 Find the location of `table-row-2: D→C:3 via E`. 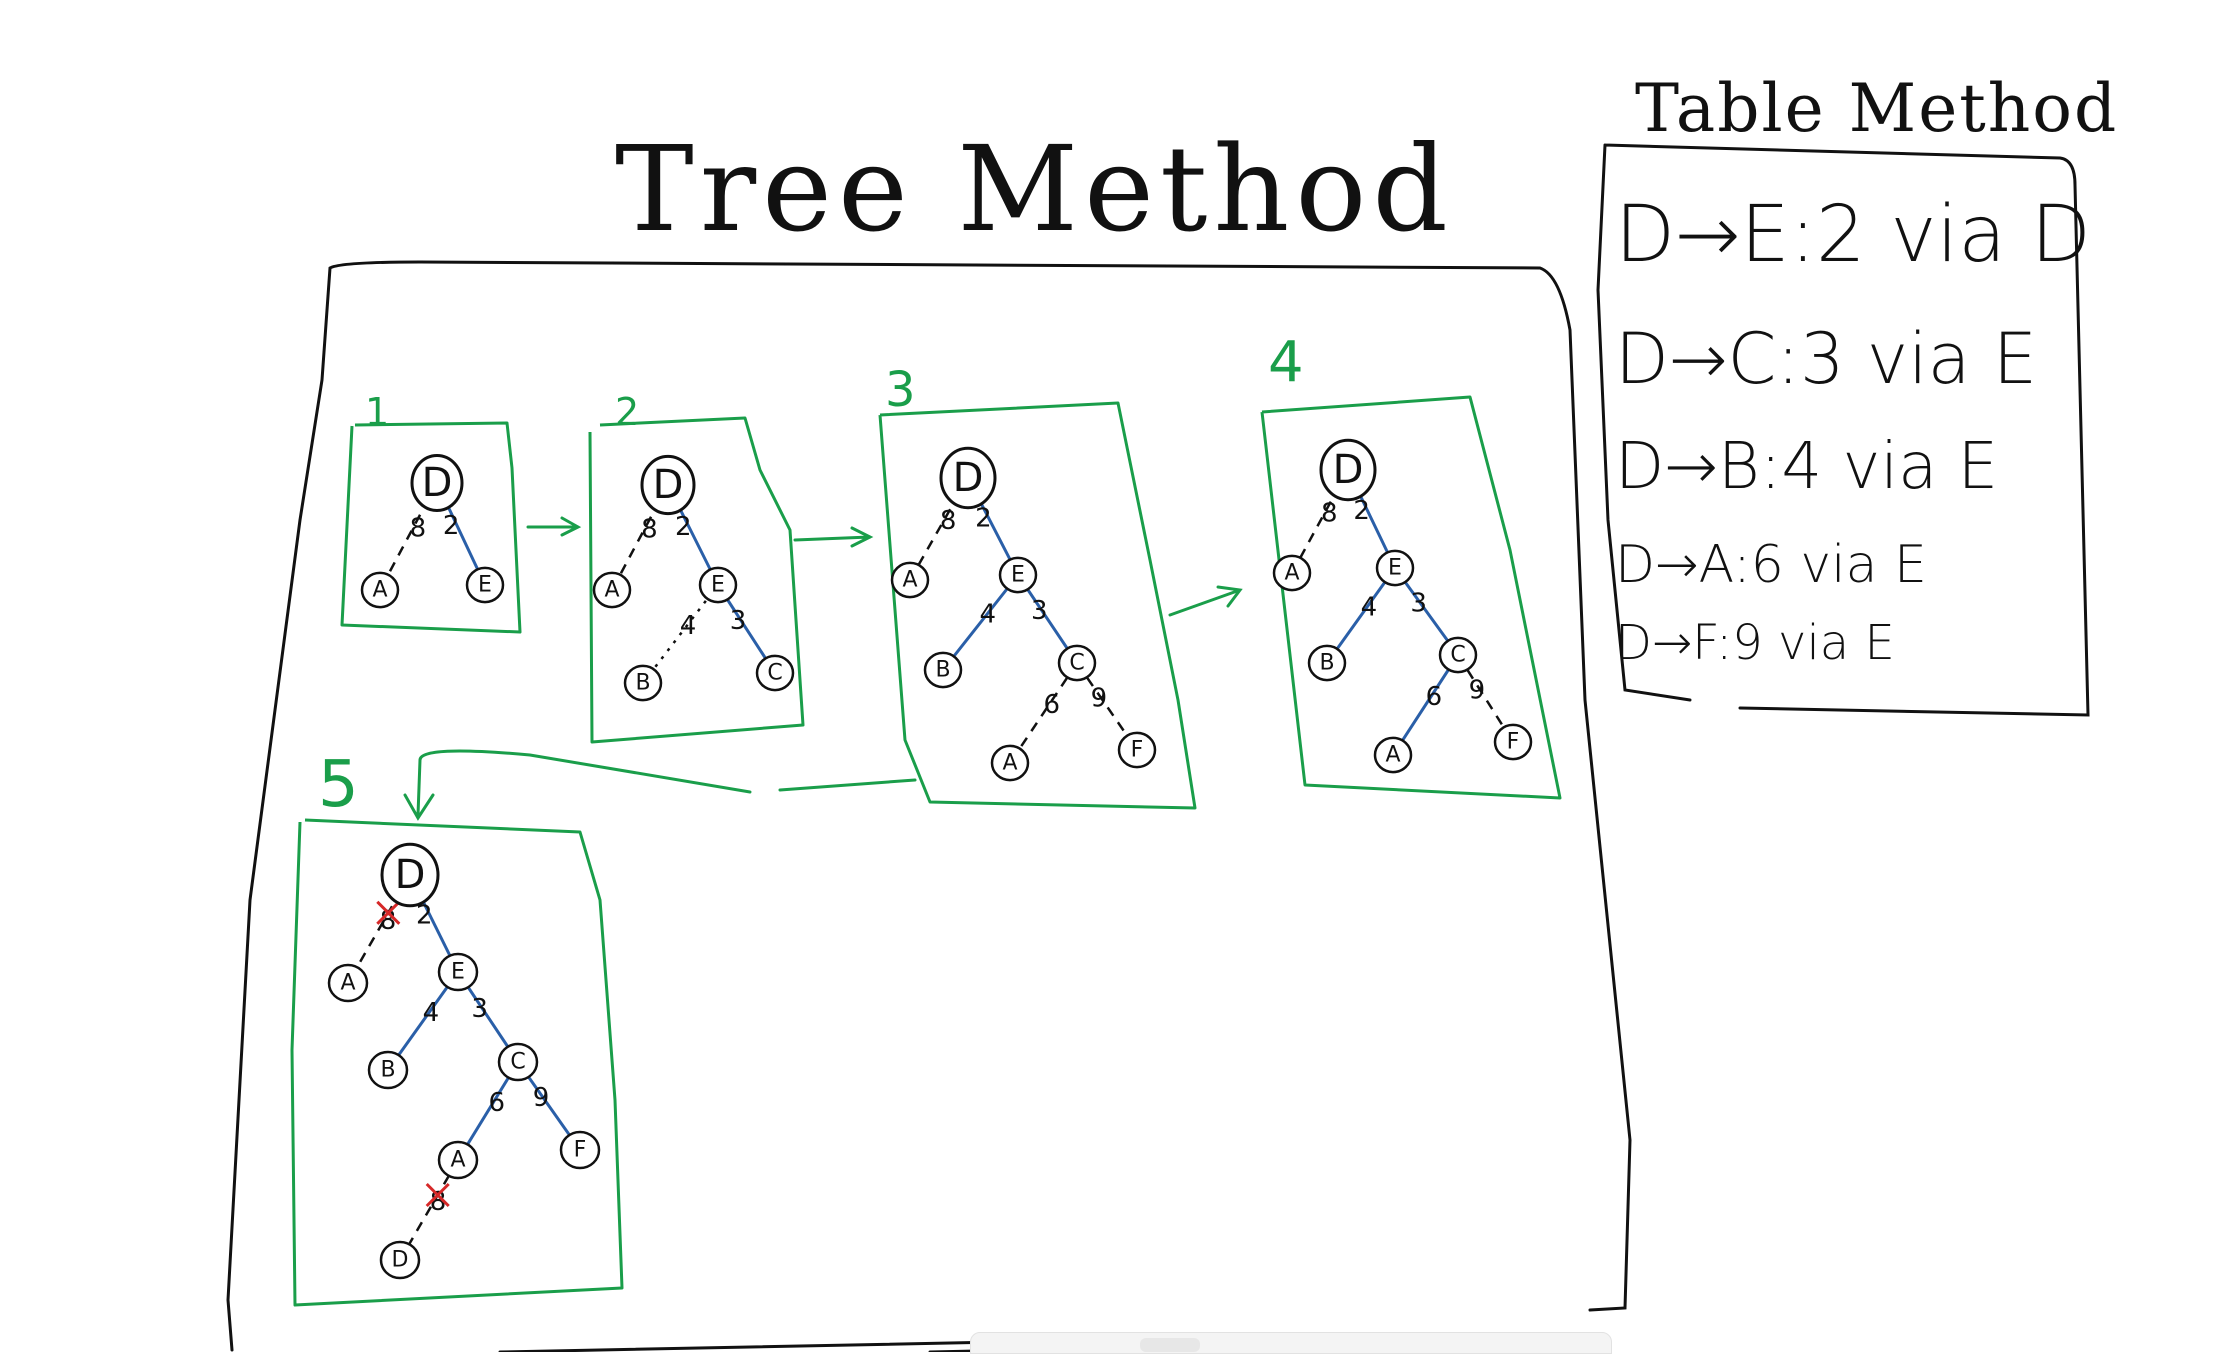

table-row-2: D→C:3 via E is located at coordinates (1826, 359).